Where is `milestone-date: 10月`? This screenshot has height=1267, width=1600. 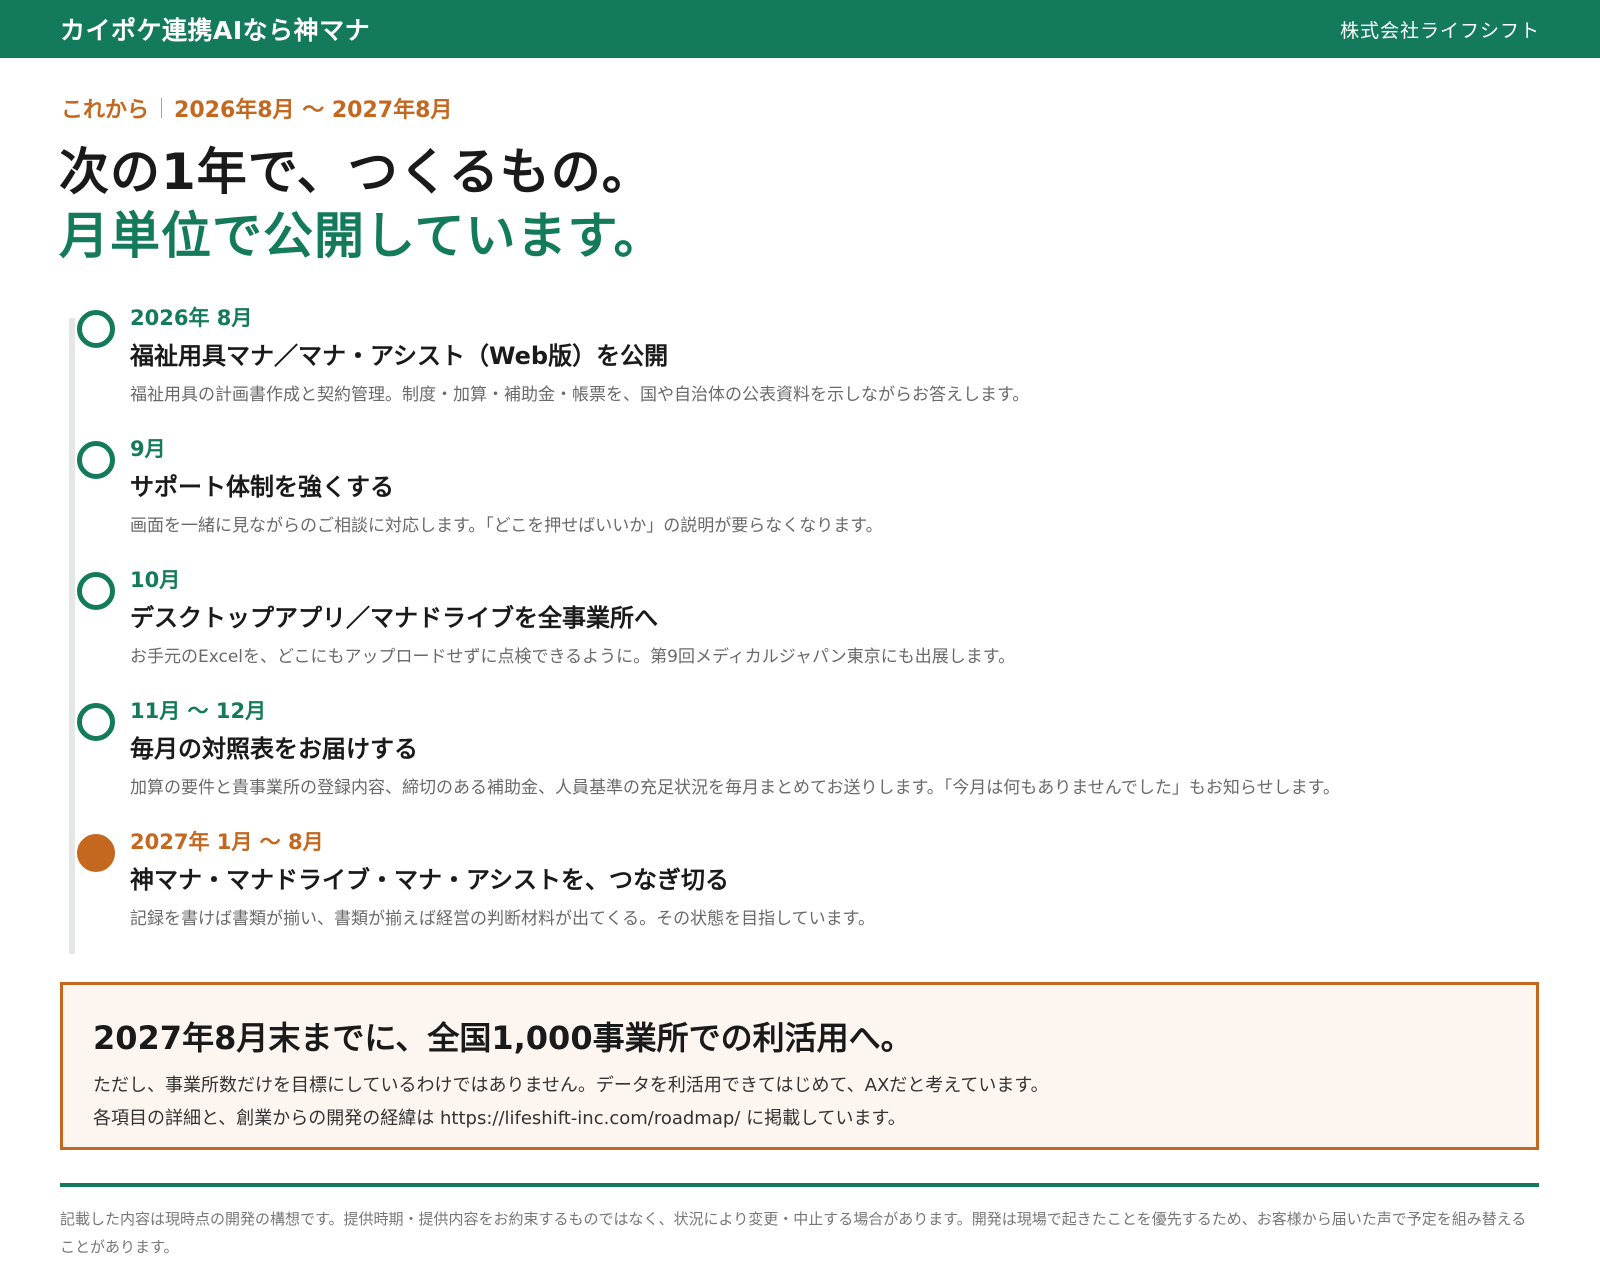 milestone-date: 10月 is located at coordinates (155, 580).